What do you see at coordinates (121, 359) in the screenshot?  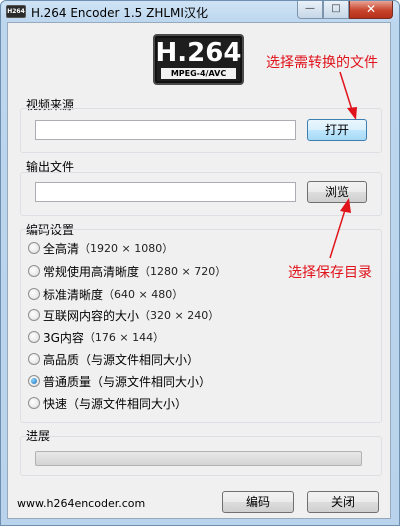 I see `option-label: 高品质（与源文件相同大小）` at bounding box center [121, 359].